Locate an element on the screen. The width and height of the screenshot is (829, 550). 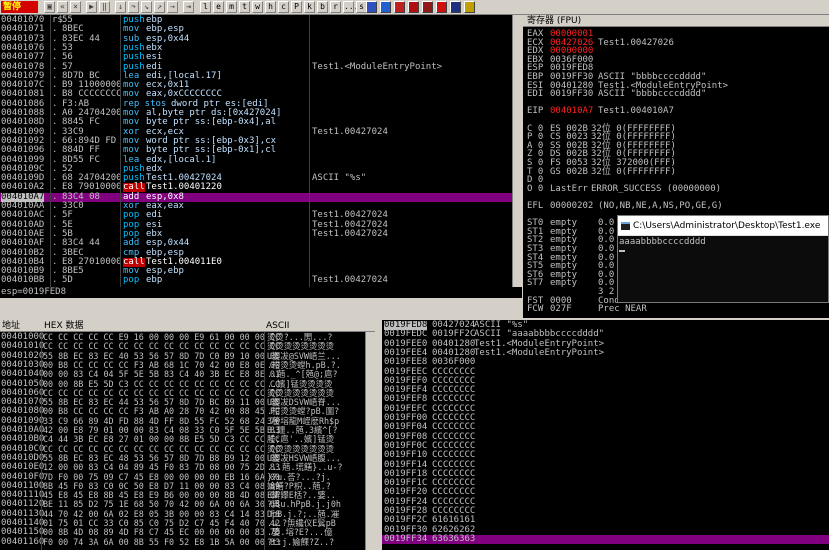
disasm-row: 00401077. 56 push esi is located at coordinates (256, 57).